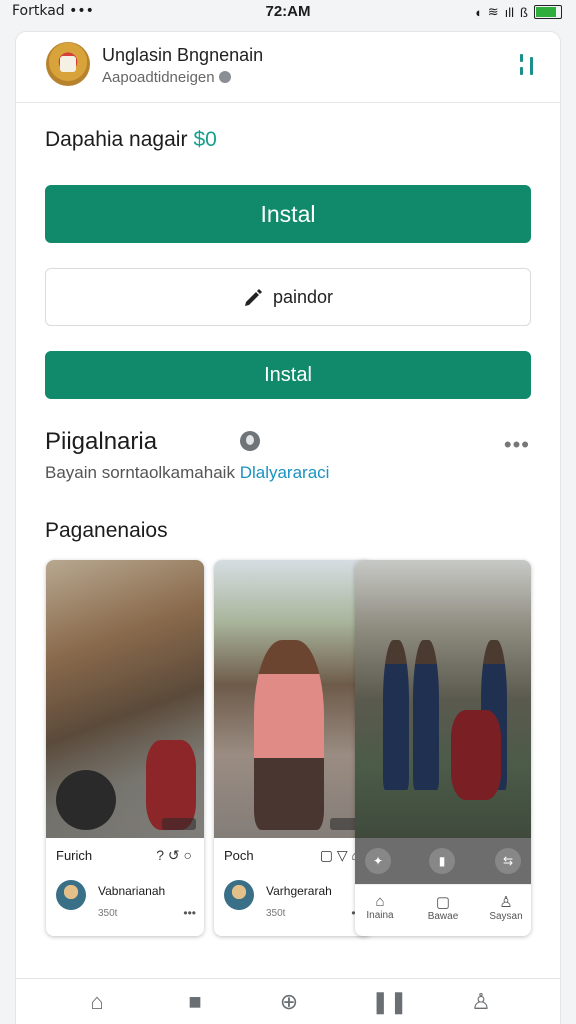 The image size is (576, 1024). I want to click on message-icon: ▢, so click(443, 902).